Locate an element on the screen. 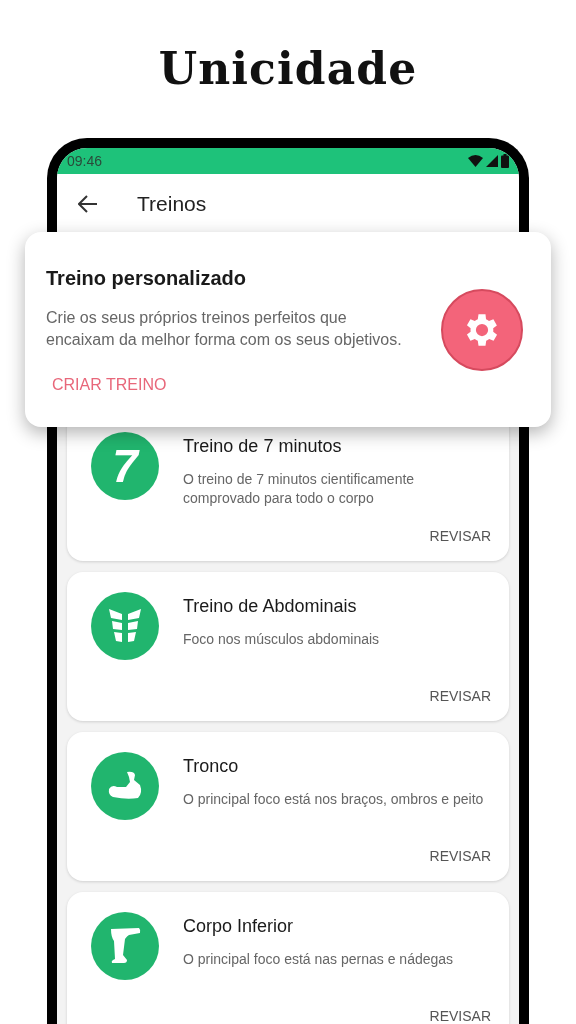 This screenshot has height=1024, width=576. abs-icon is located at coordinates (125, 626).